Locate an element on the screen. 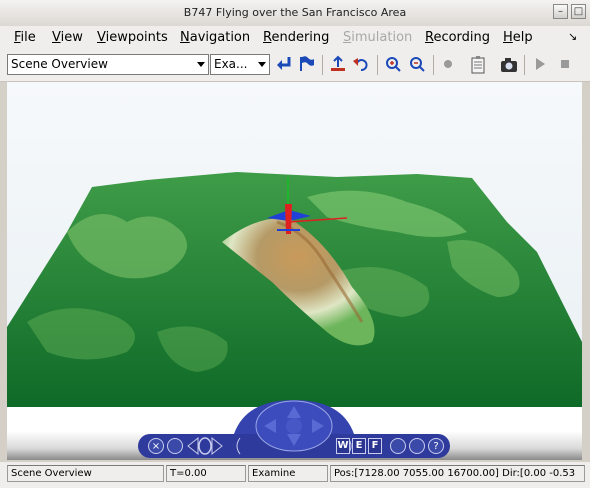 Image resolution: width=590 pixels, height=488 pixels. pick-icon is located at coordinates (338, 65).